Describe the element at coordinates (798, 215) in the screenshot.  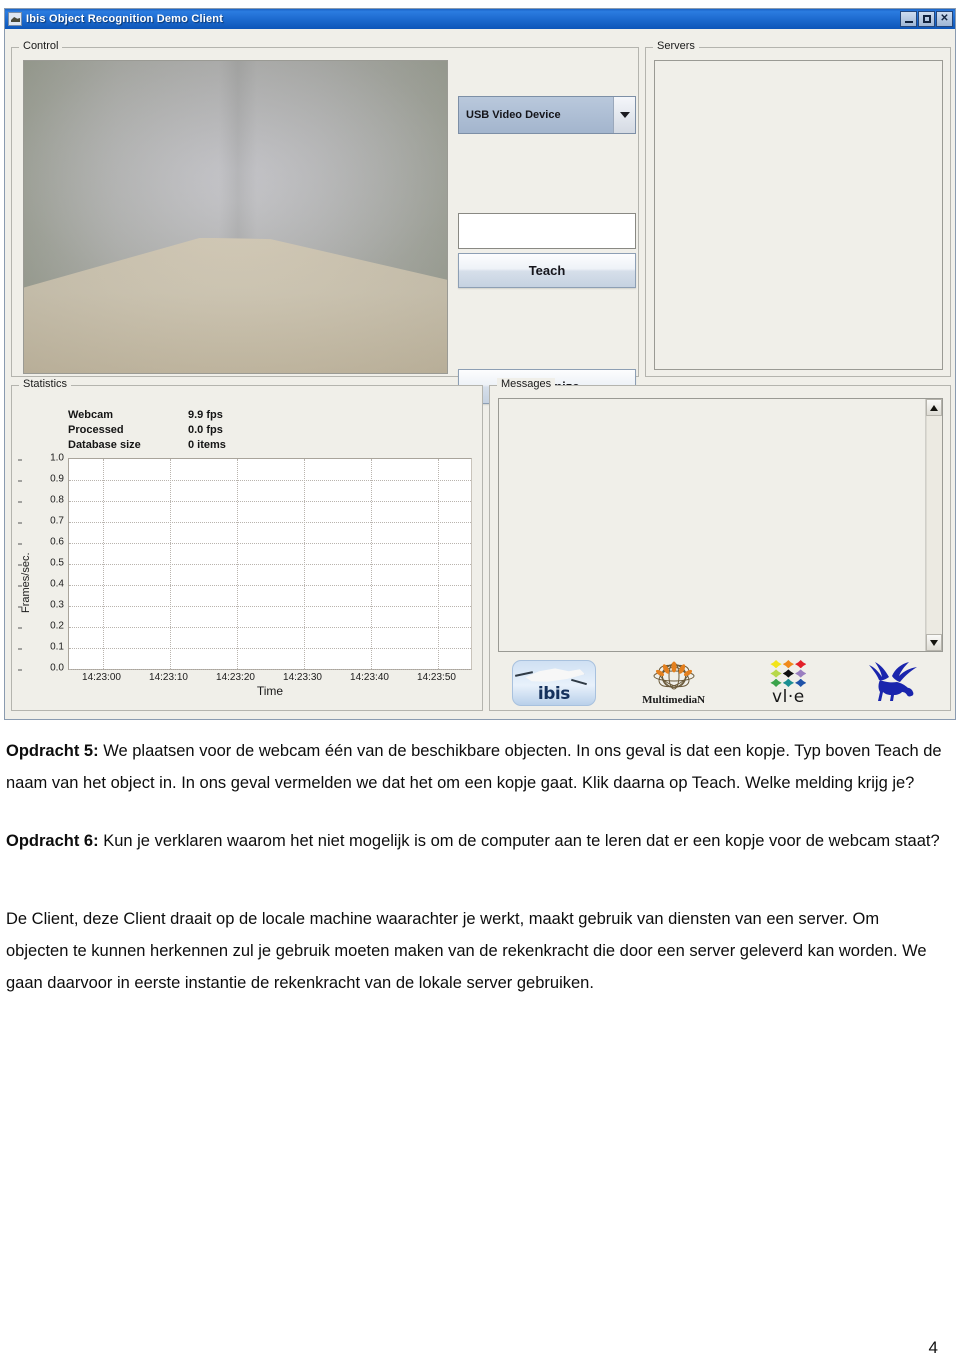
I see `servers-list` at that location.